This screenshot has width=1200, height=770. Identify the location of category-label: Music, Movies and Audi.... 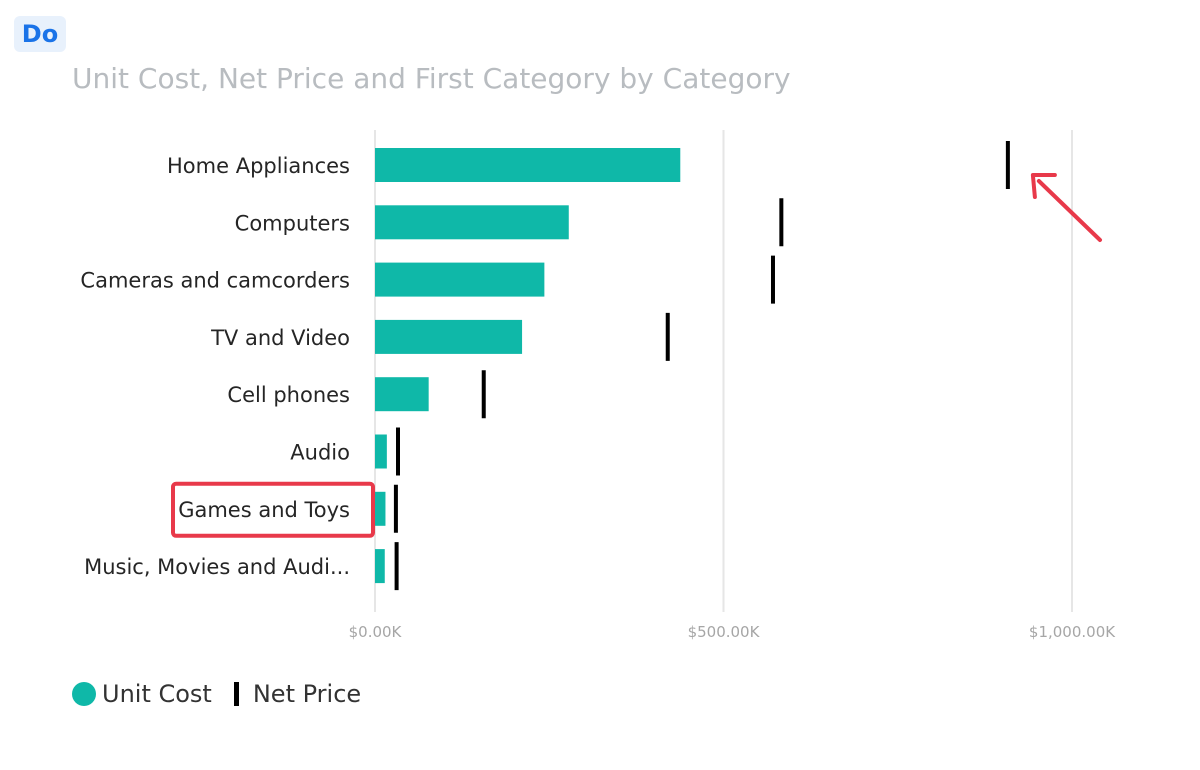
(217, 567).